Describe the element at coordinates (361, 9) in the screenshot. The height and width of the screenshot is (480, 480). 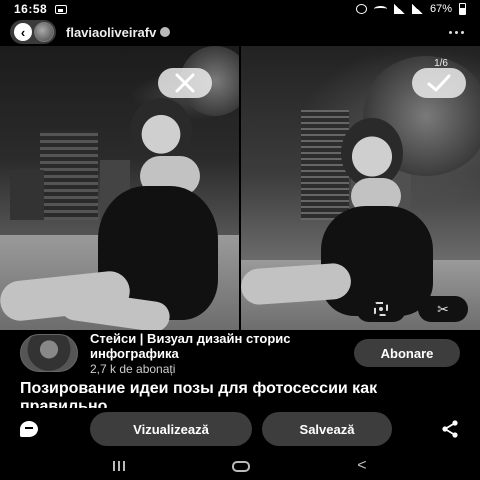
I see `alarm-icon` at that location.